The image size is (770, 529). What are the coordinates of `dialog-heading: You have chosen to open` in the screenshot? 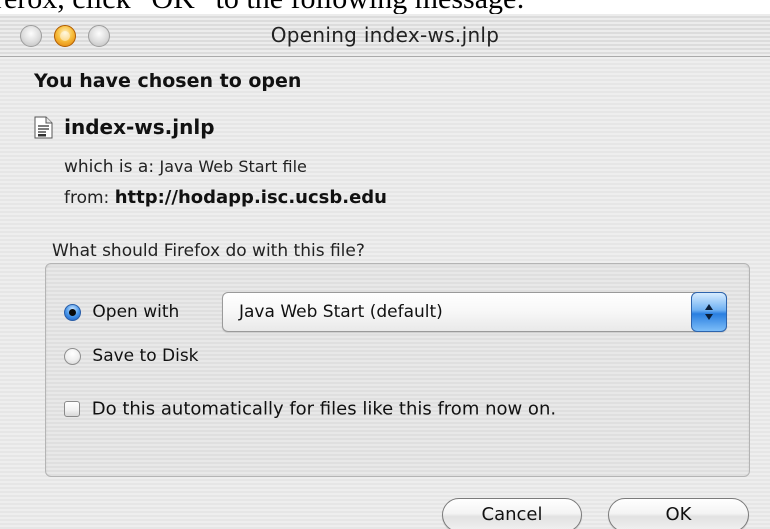 It's located at (168, 81).